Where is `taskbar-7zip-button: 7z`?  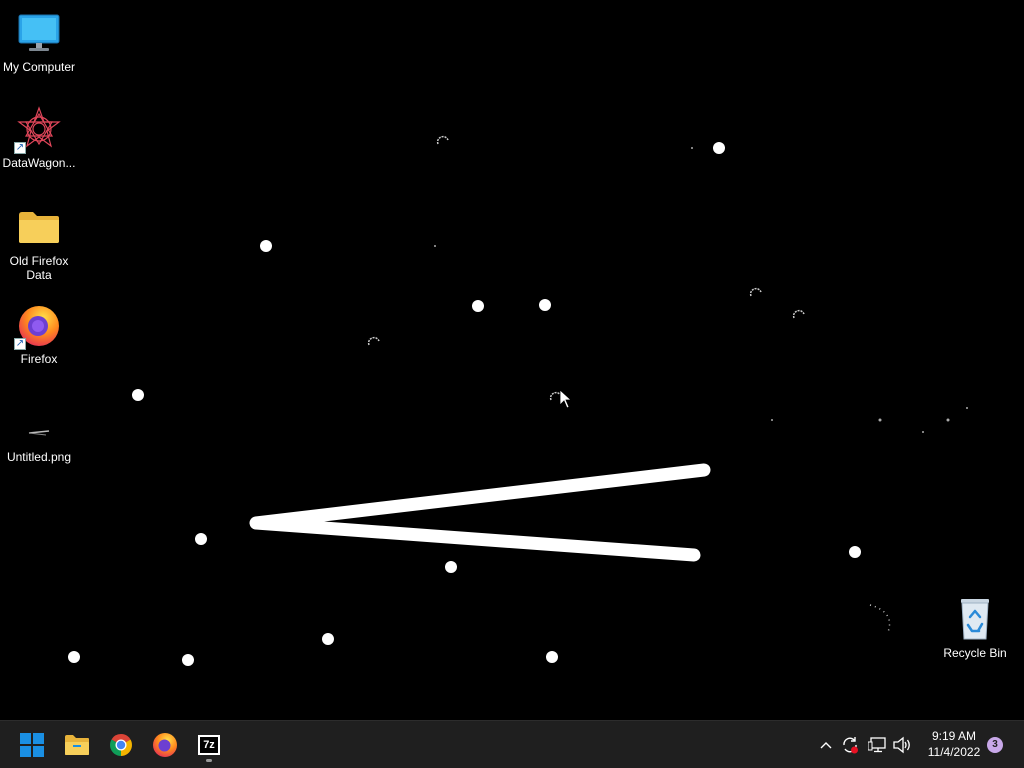 taskbar-7zip-button: 7z is located at coordinates (209, 745).